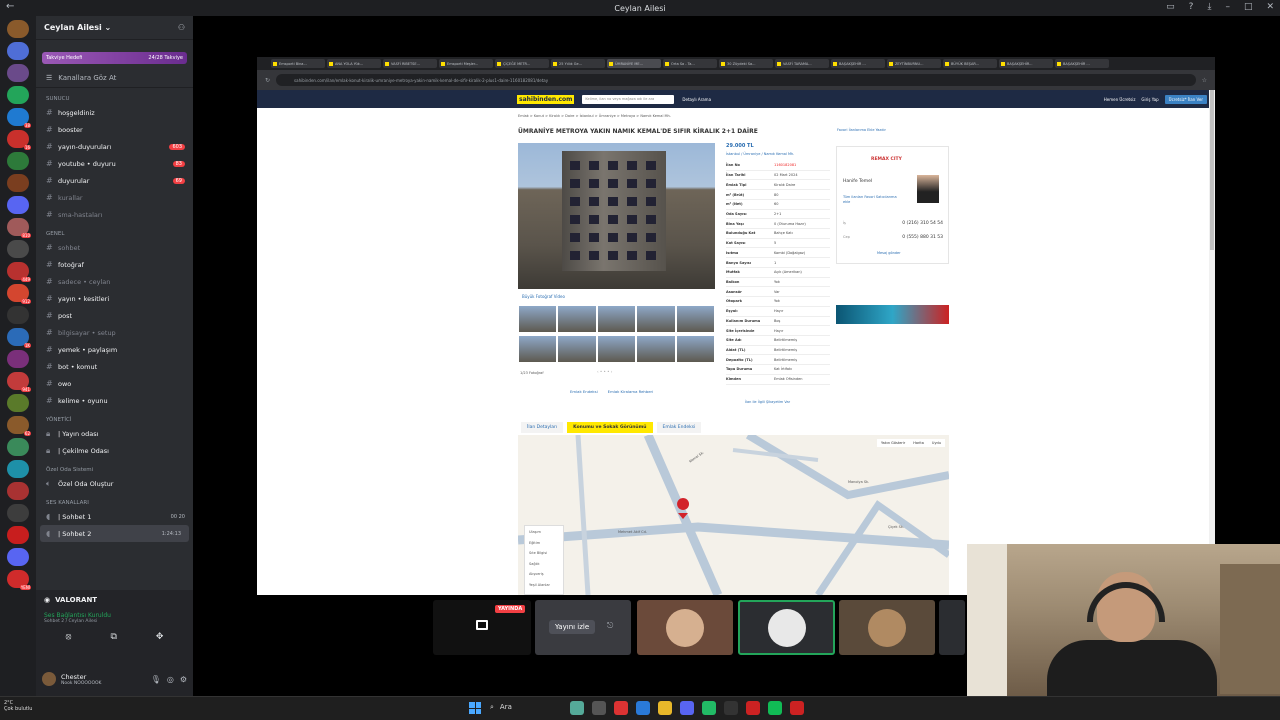 The height and width of the screenshot is (720, 1280). Describe the element at coordinates (267, 80) in the screenshot. I see `reload-icon: ↻` at that location.